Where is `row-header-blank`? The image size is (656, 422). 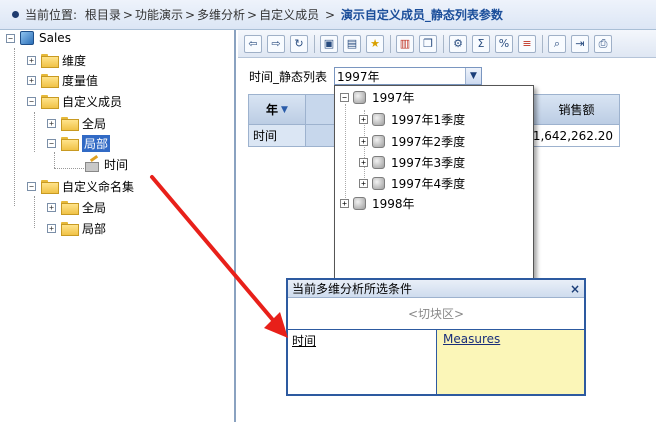 row-header-blank is located at coordinates (320, 109).